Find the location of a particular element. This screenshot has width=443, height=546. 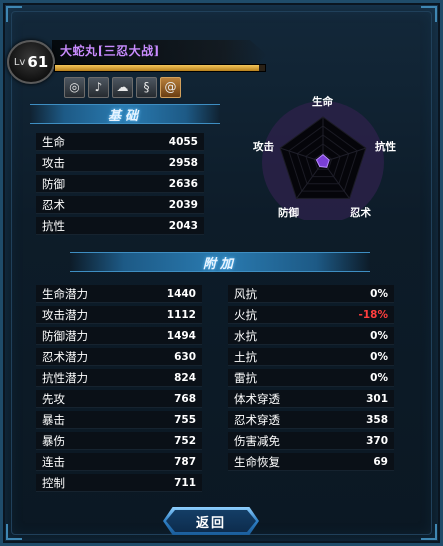

stat-label: 生命潜力 is located at coordinates (65, 293).